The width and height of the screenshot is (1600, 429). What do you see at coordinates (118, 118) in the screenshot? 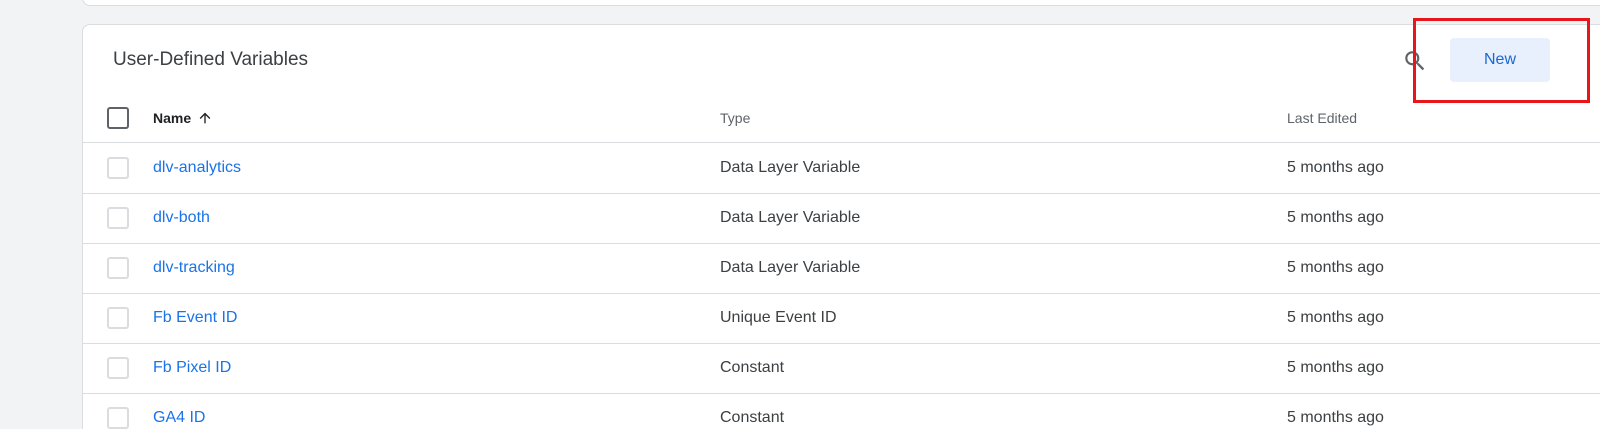
I see `select-all-checkbox` at bounding box center [118, 118].